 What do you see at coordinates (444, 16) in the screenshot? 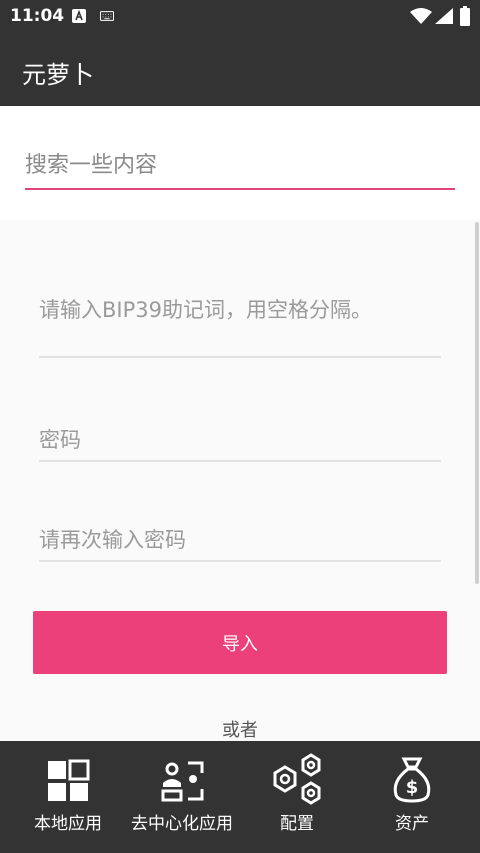
I see `signal-icon` at bounding box center [444, 16].